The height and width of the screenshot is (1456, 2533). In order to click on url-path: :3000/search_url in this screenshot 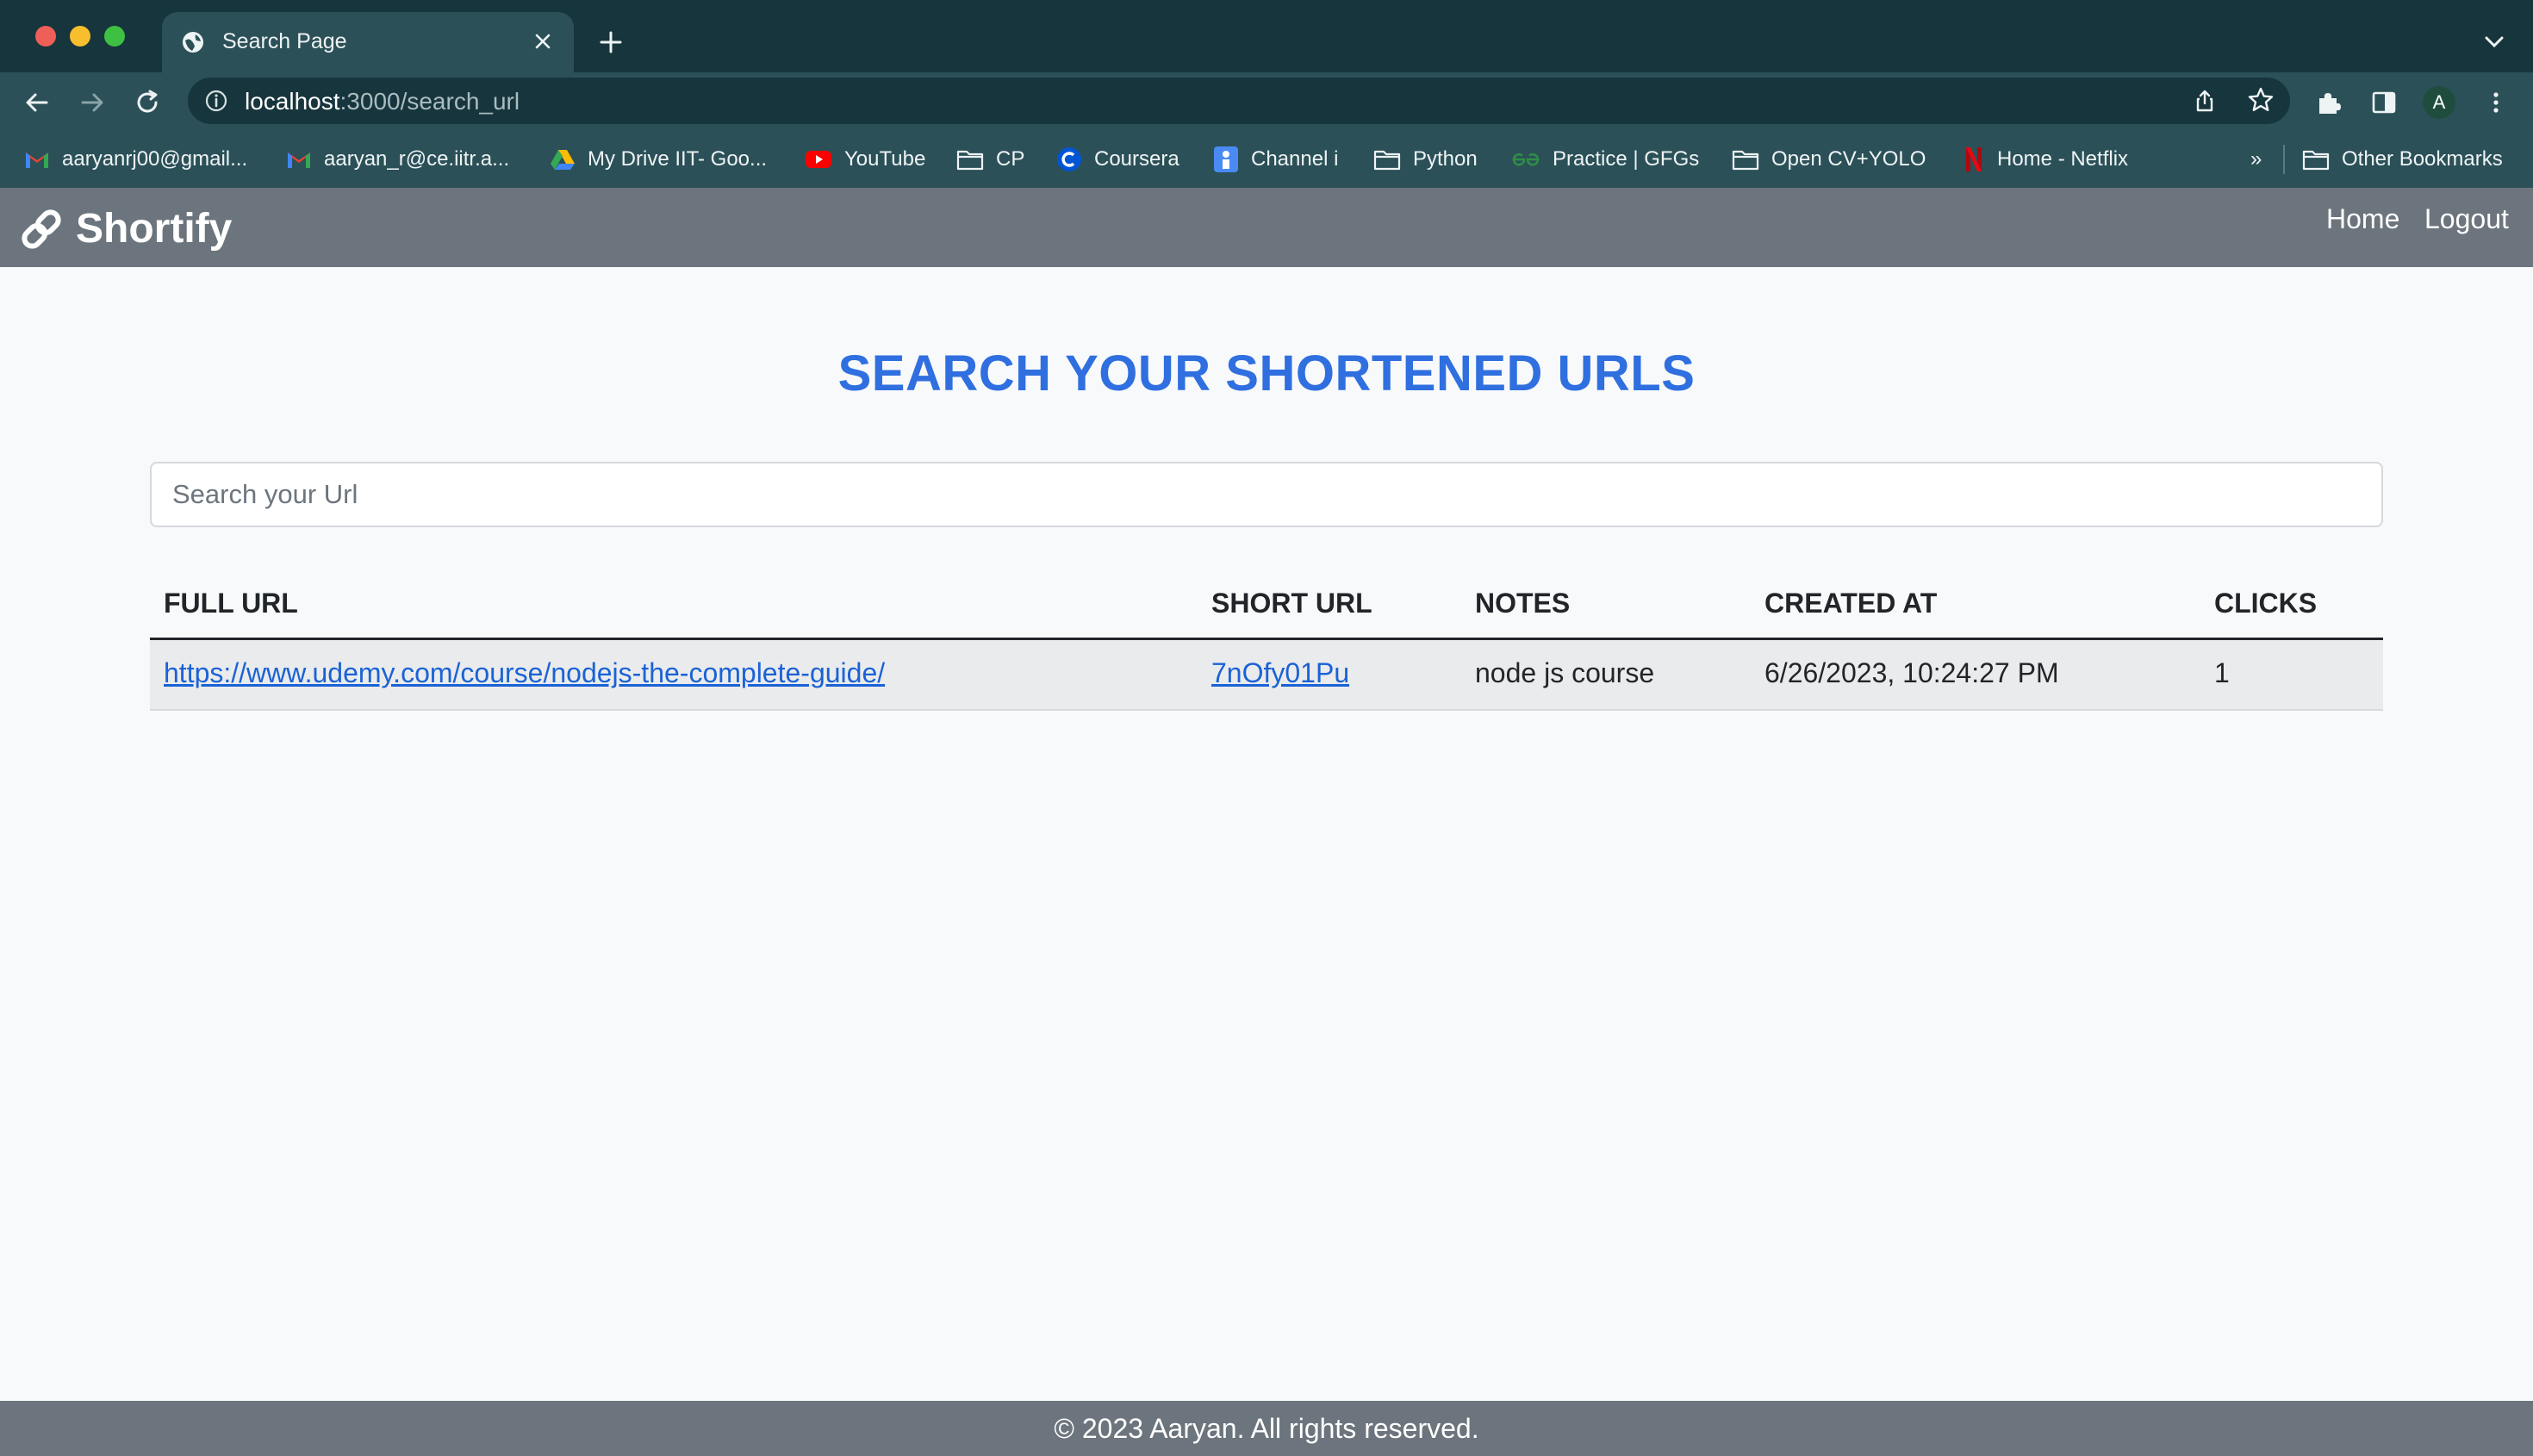, I will do `click(429, 102)`.